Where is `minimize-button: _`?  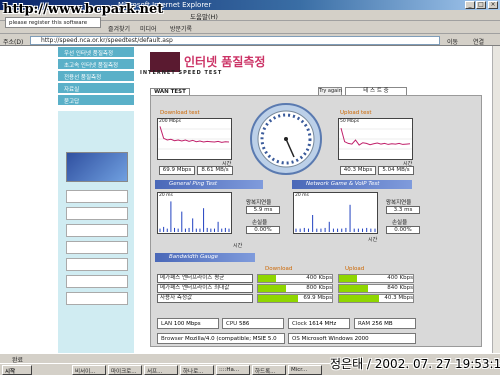 minimize-button: _ is located at coordinates (470, 5).